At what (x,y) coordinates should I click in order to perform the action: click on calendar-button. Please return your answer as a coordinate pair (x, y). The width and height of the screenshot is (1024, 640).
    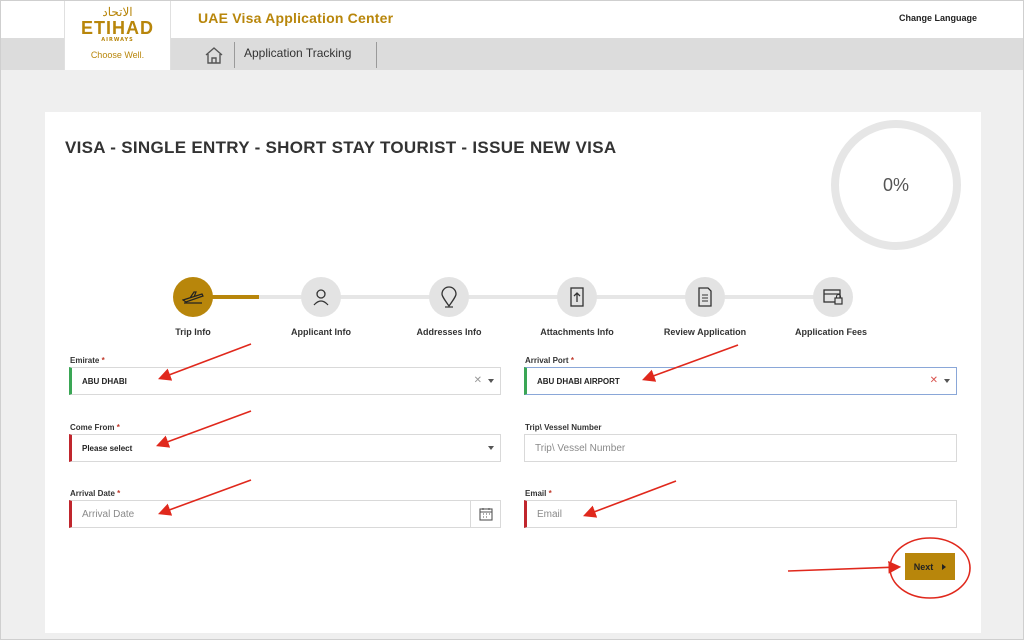
    Looking at the image, I should click on (485, 514).